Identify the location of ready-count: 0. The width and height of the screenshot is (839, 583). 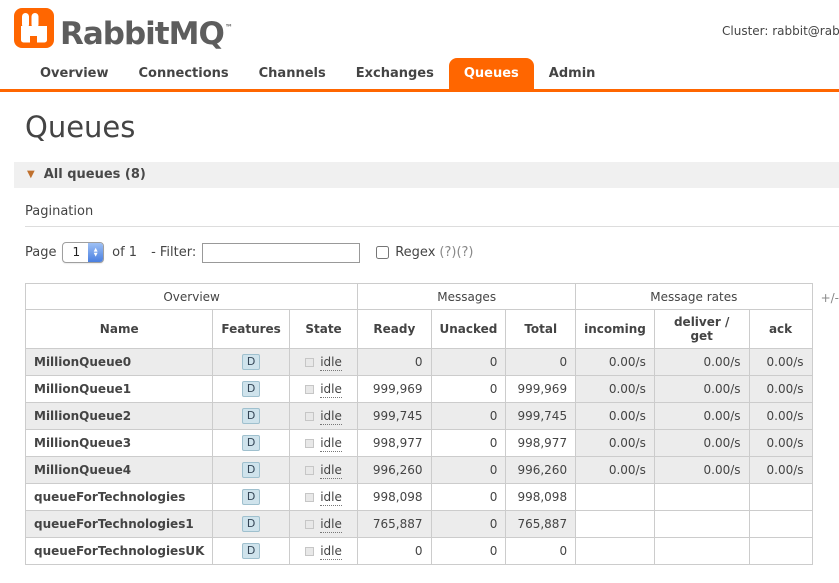
(394, 551).